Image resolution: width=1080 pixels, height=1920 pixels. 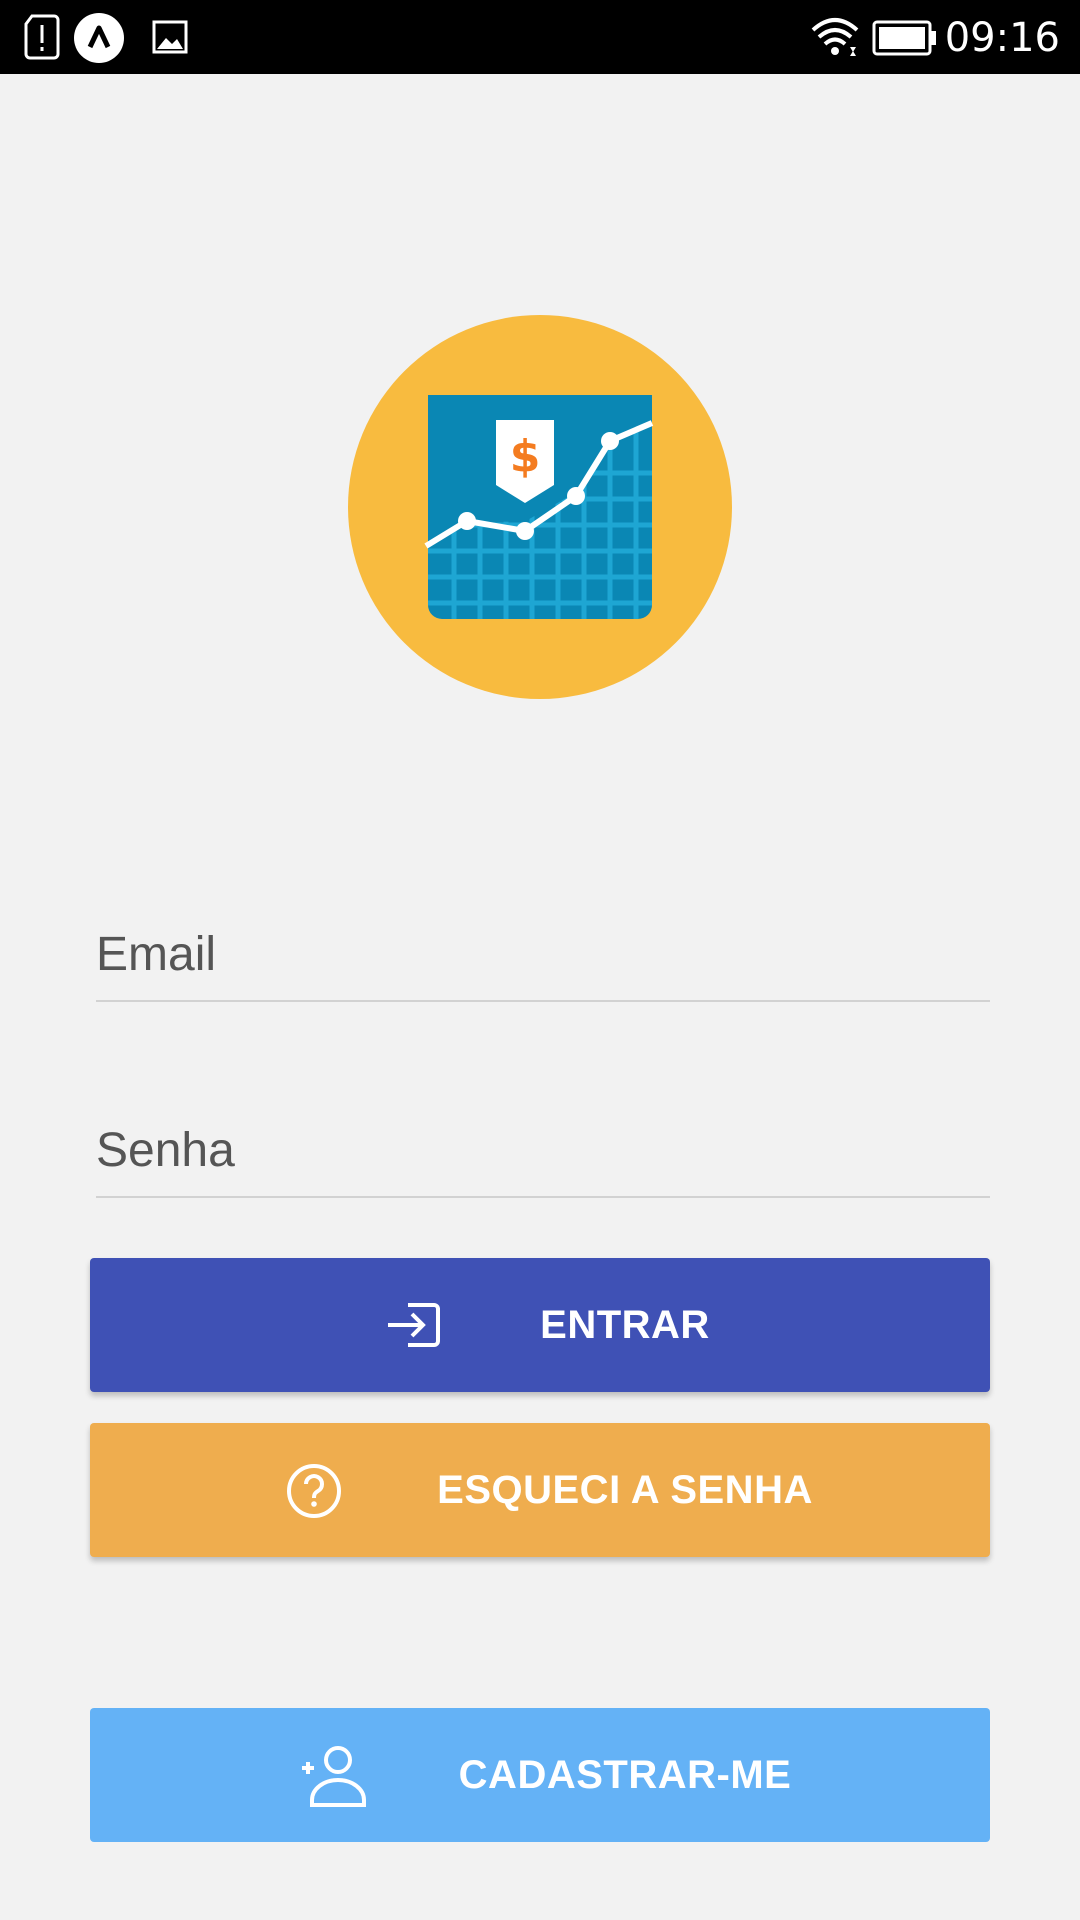 I want to click on app-logo: $, so click(x=540, y=507).